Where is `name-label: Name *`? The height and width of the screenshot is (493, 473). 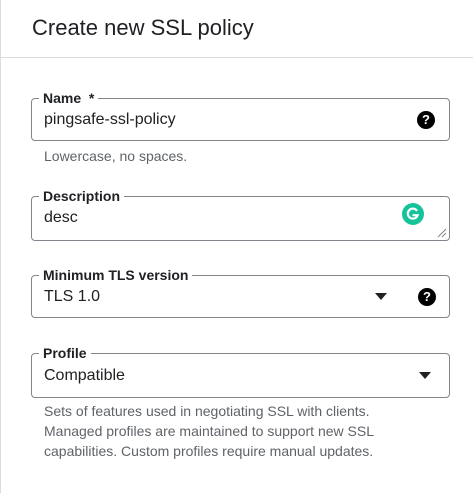
name-label: Name * is located at coordinates (69, 98).